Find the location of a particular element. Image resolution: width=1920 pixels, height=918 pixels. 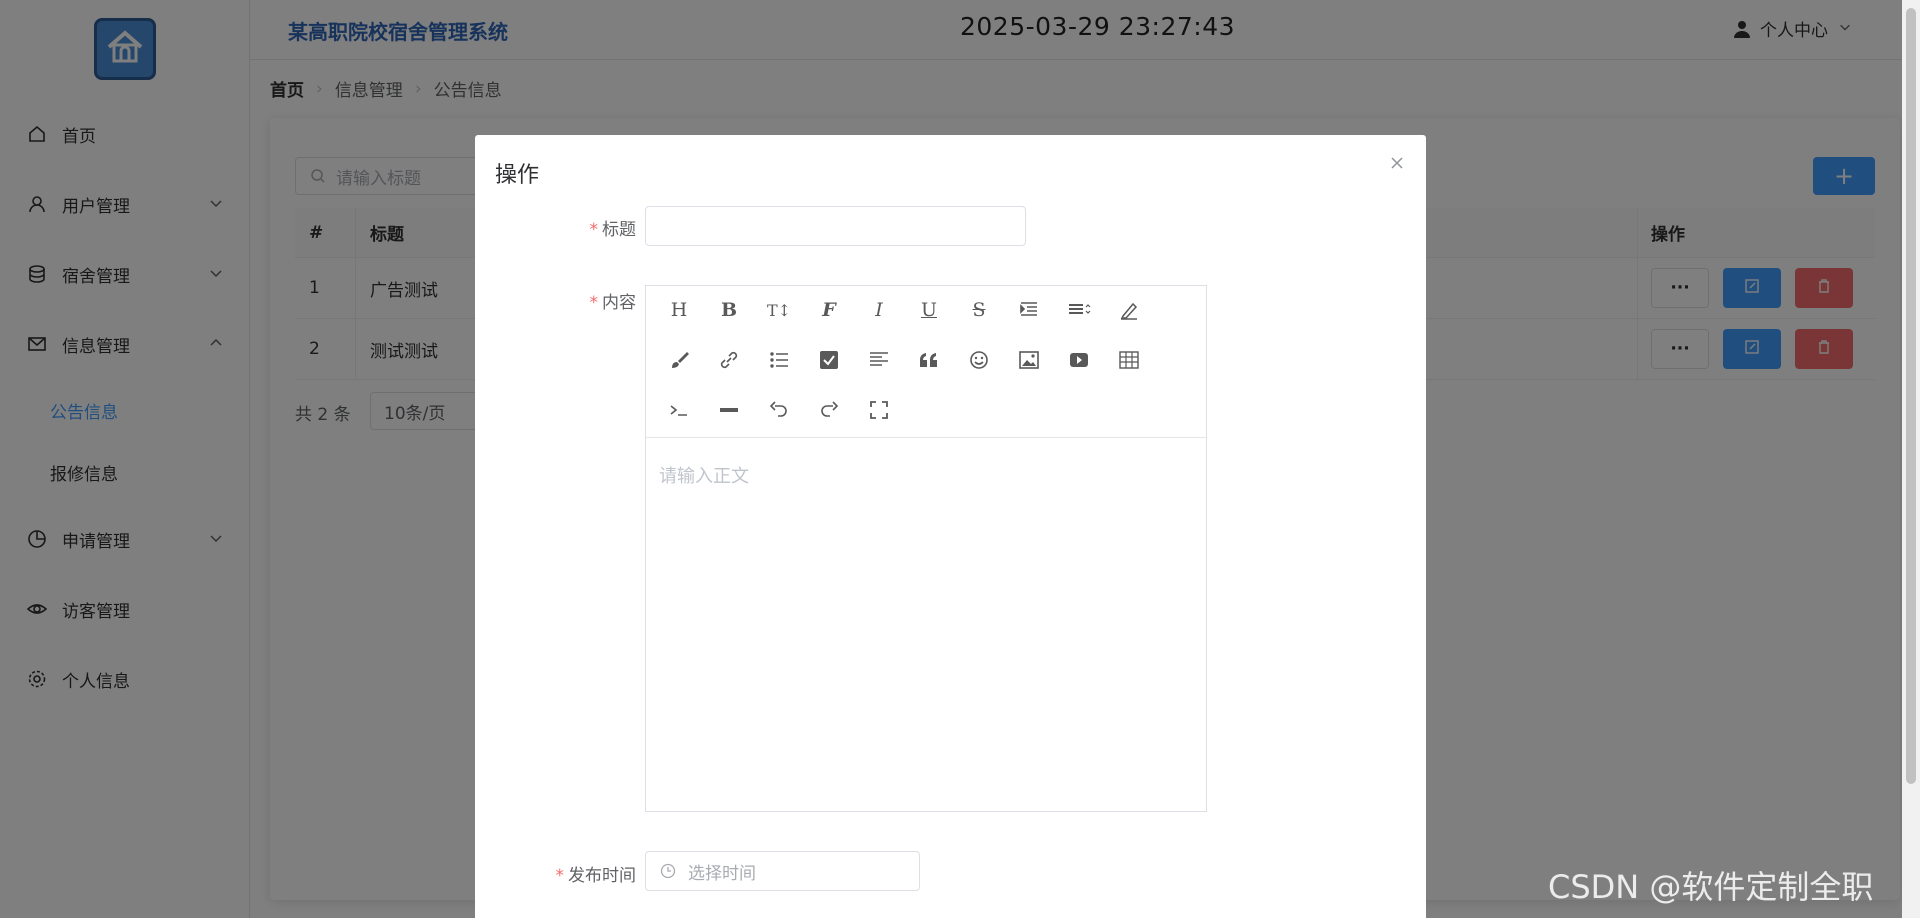

line-height-icon is located at coordinates (1079, 310).